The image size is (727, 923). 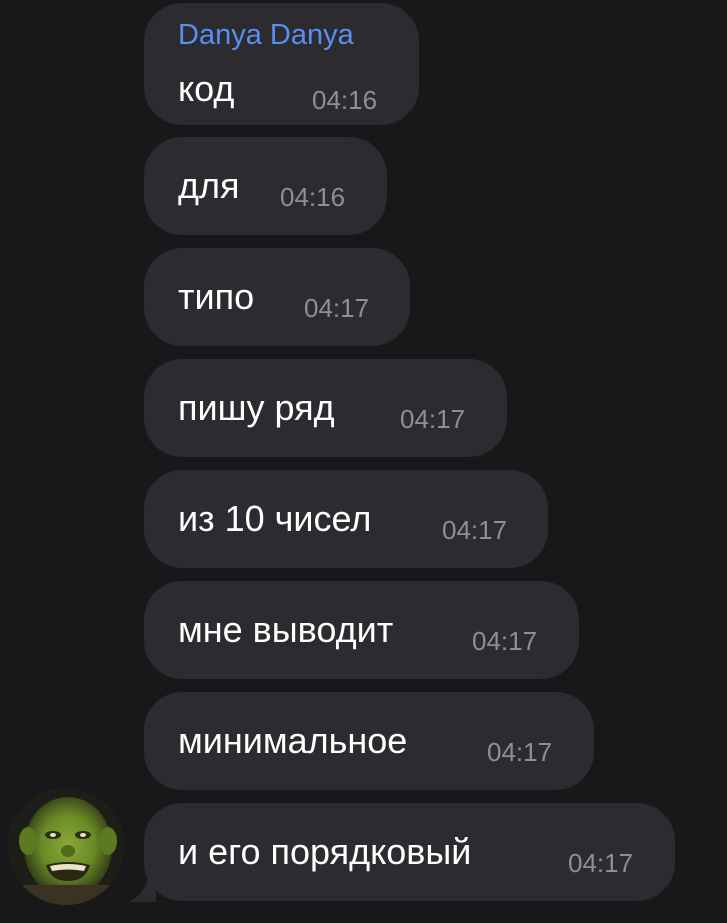 I want to click on message-text: минимальное, so click(x=293, y=740).